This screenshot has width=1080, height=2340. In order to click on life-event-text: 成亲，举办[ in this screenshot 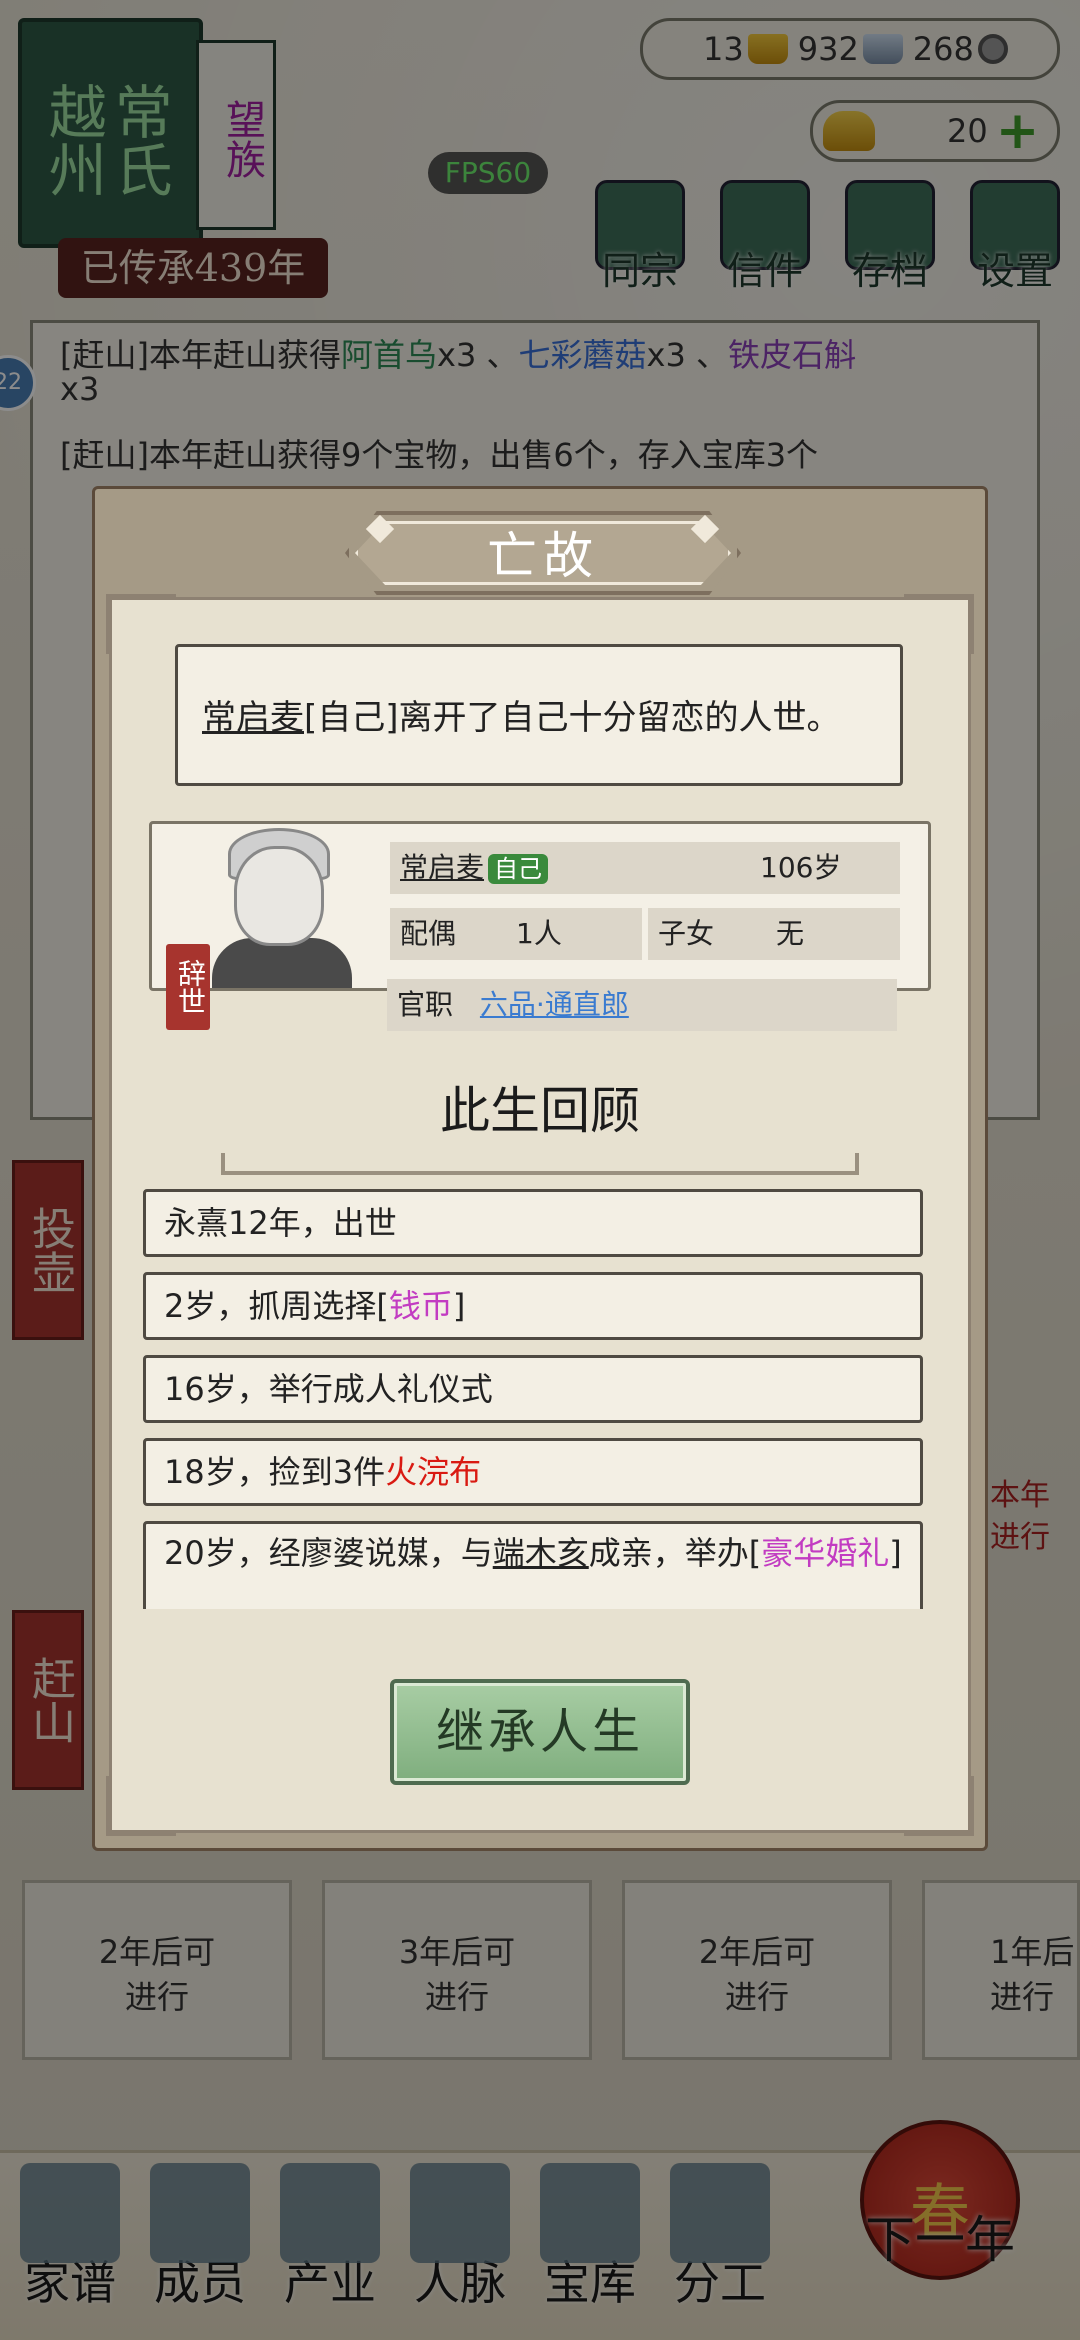, I will do `click(675, 1553)`.